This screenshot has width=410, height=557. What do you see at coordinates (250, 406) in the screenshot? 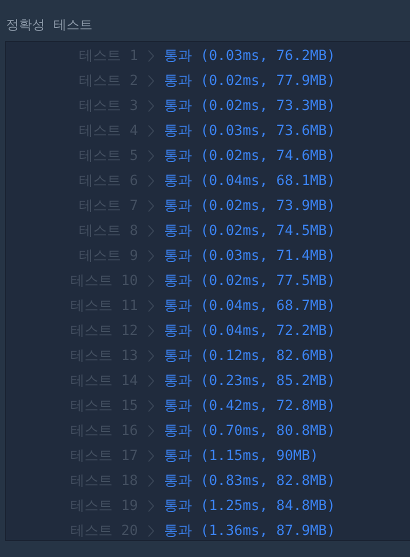
I see `test-result: 통과 (0.42ms, 72.8MB)` at bounding box center [250, 406].